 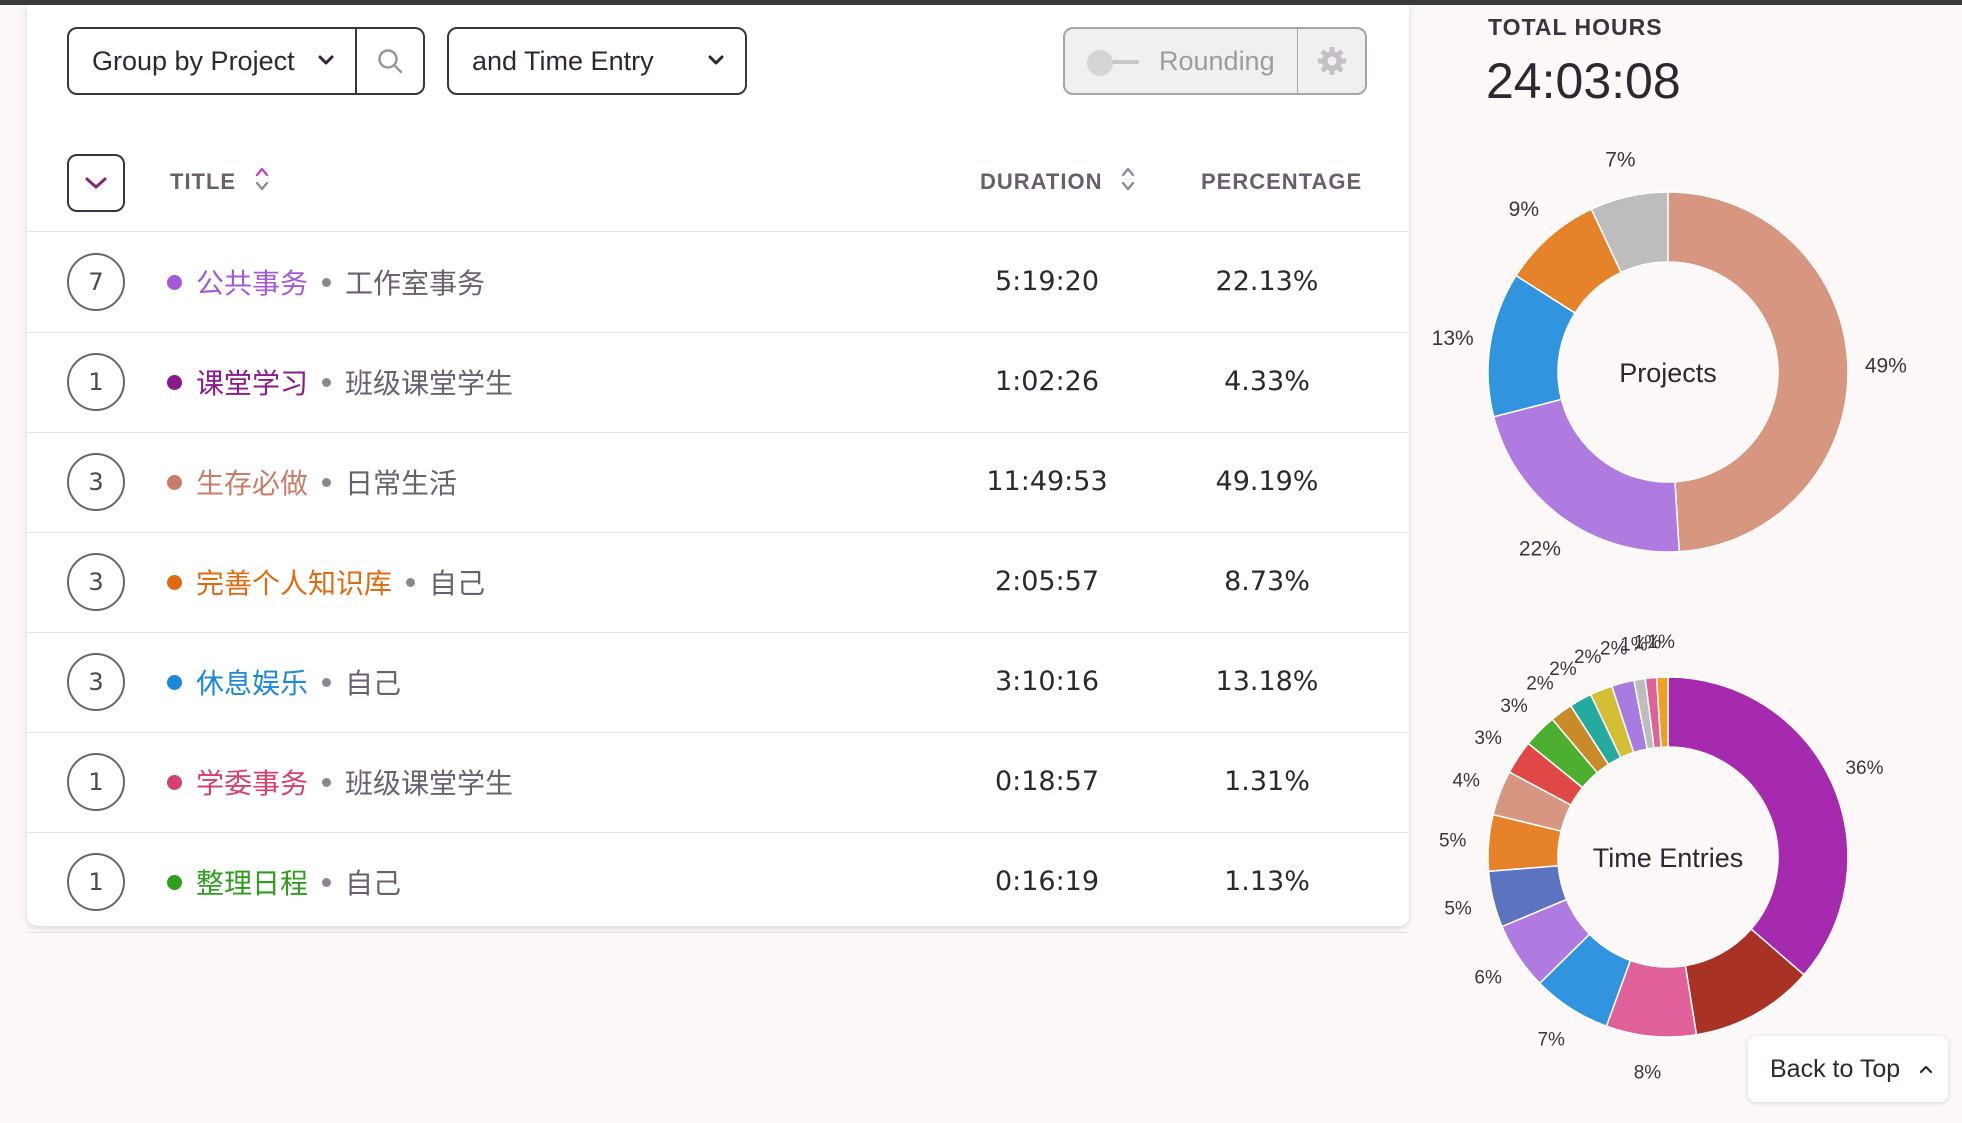 I want to click on slice-percent-label: 1%, so click(x=1661, y=642).